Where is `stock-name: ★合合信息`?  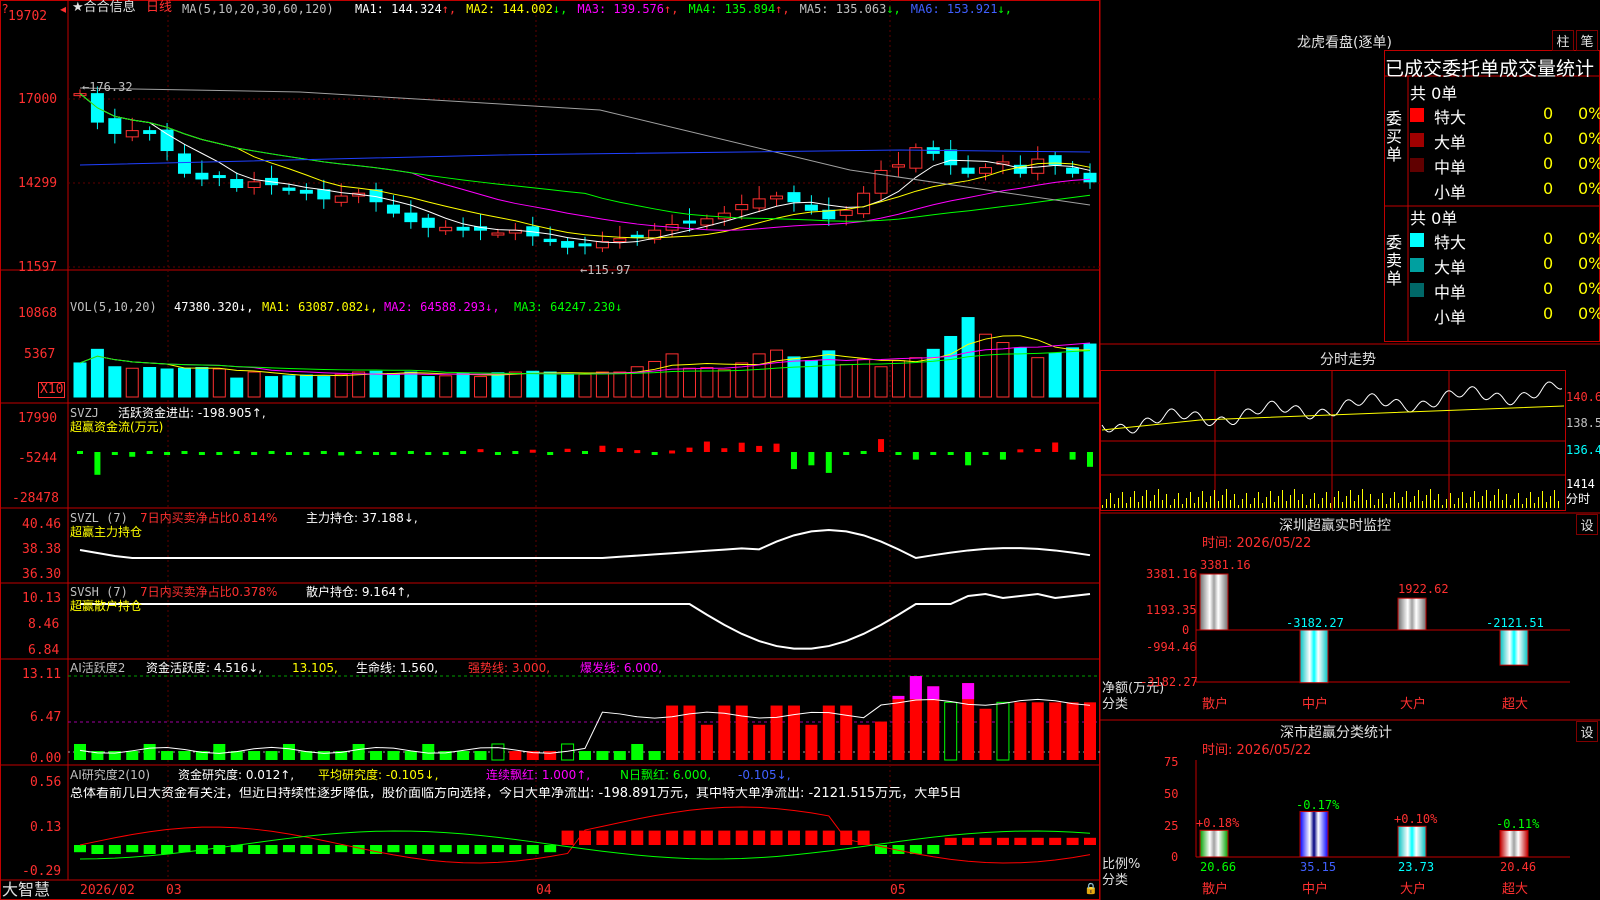
stock-name: ★合合信息 is located at coordinates (104, 8).